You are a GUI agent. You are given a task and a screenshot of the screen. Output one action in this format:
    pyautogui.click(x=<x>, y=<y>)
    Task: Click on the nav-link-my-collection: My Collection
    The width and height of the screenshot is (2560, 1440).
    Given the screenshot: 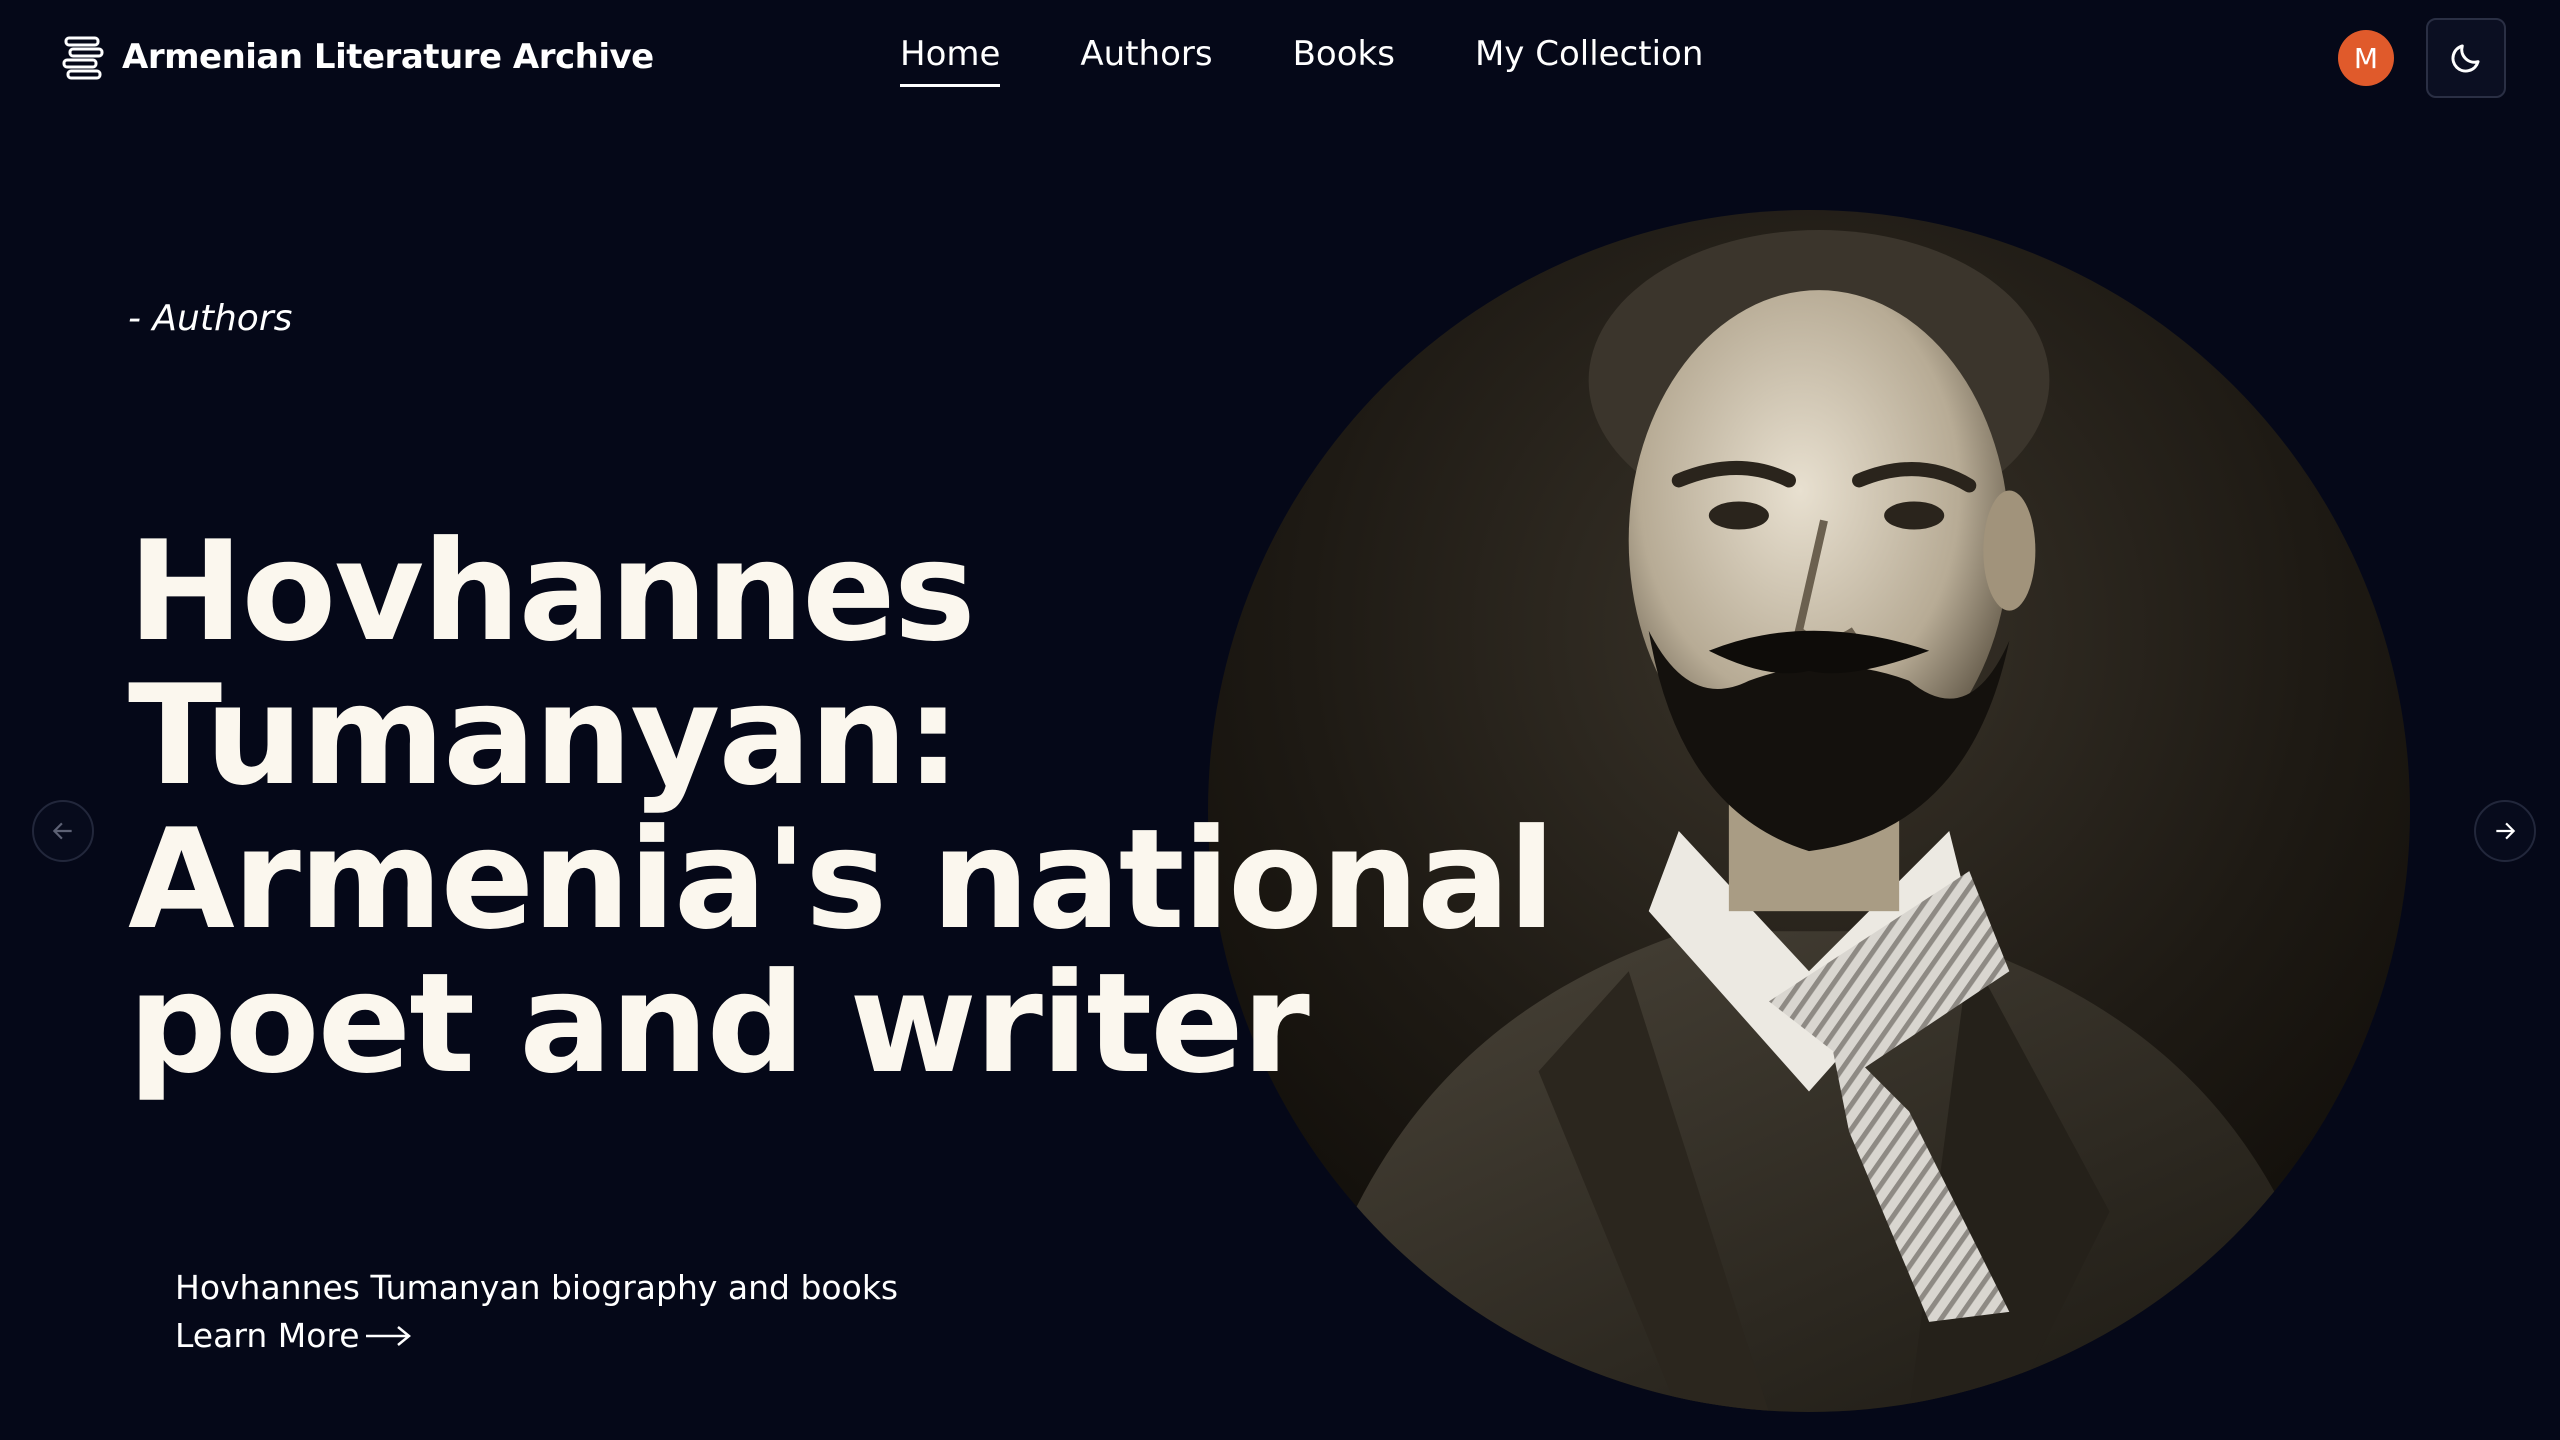 What is the action you would take?
    pyautogui.click(x=1589, y=60)
    